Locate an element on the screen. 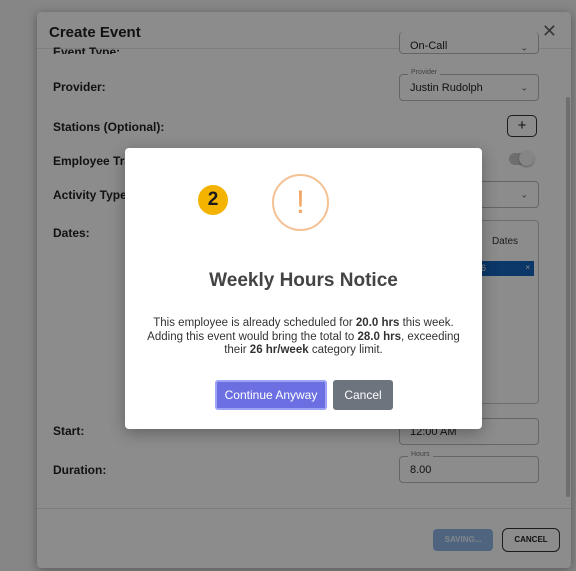 This screenshot has height=571, width=576. message-text: category limit. is located at coordinates (345, 350).